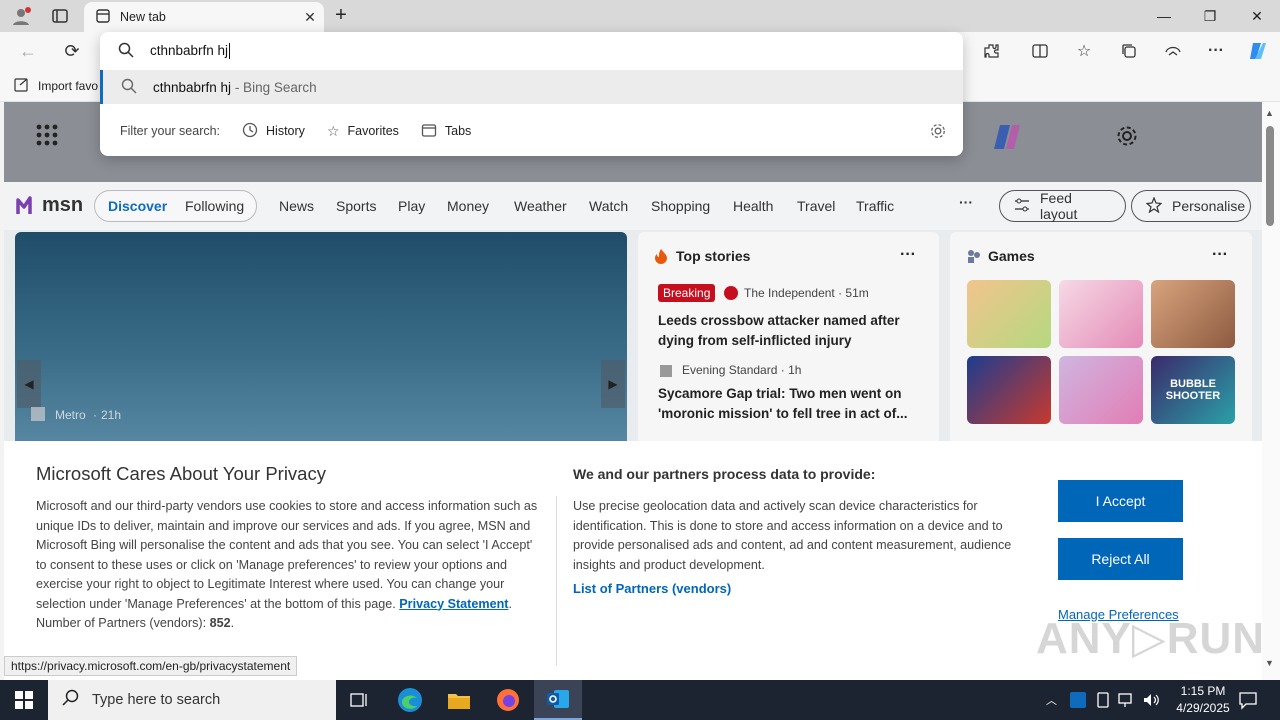 The image size is (1280, 720). What do you see at coordinates (22, 86) in the screenshot?
I see `import-favorites-icon` at bounding box center [22, 86].